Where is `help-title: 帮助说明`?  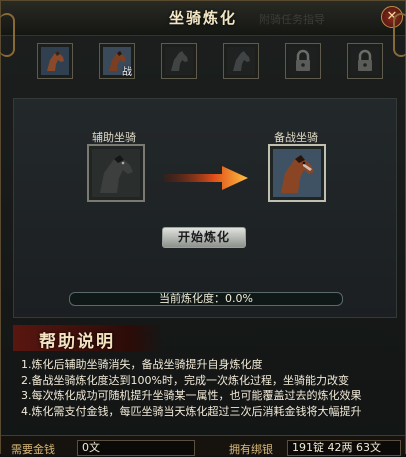
help-title: 帮助说明 is located at coordinates (77, 342).